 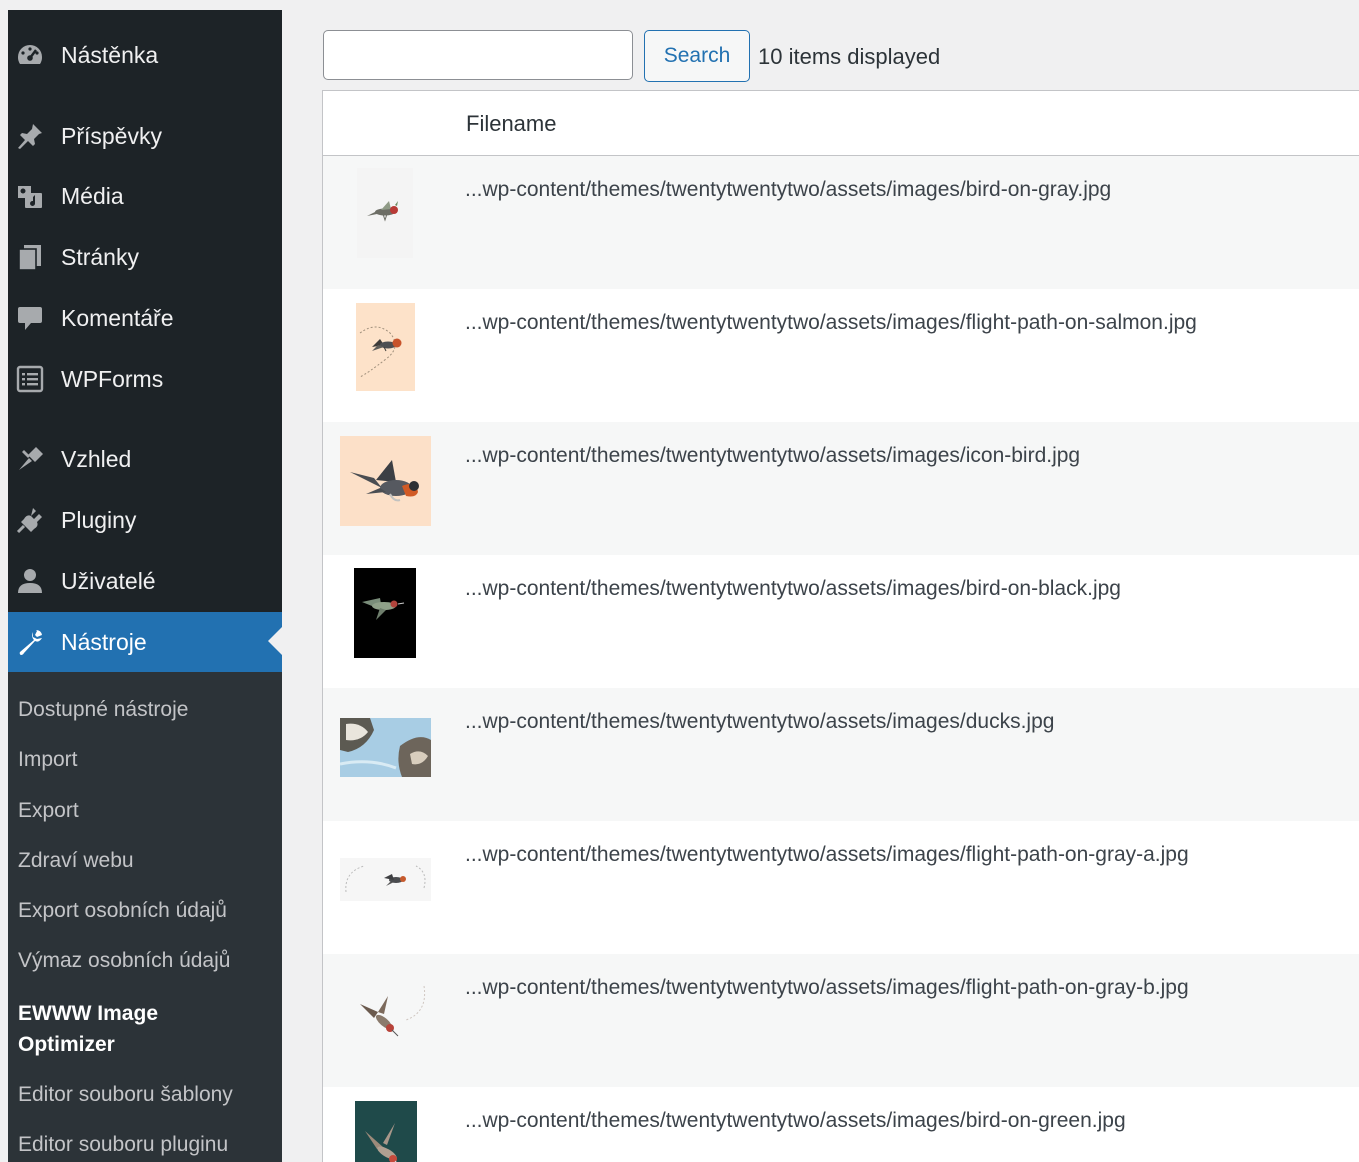 What do you see at coordinates (511, 124) in the screenshot?
I see `column-header-filename: Filename` at bounding box center [511, 124].